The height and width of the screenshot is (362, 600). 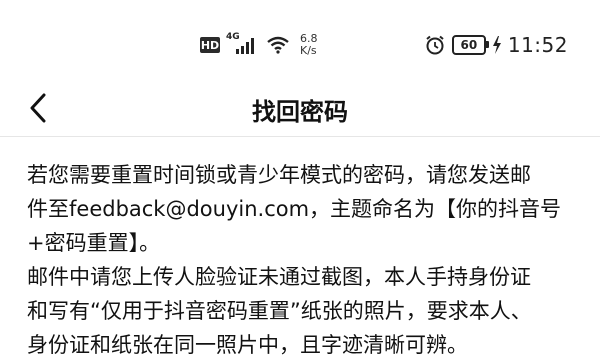 What do you see at coordinates (279, 277) in the screenshot?
I see `text-line: 邮件中请您上传人脸验证未通过截图，本人手持身份证` at bounding box center [279, 277].